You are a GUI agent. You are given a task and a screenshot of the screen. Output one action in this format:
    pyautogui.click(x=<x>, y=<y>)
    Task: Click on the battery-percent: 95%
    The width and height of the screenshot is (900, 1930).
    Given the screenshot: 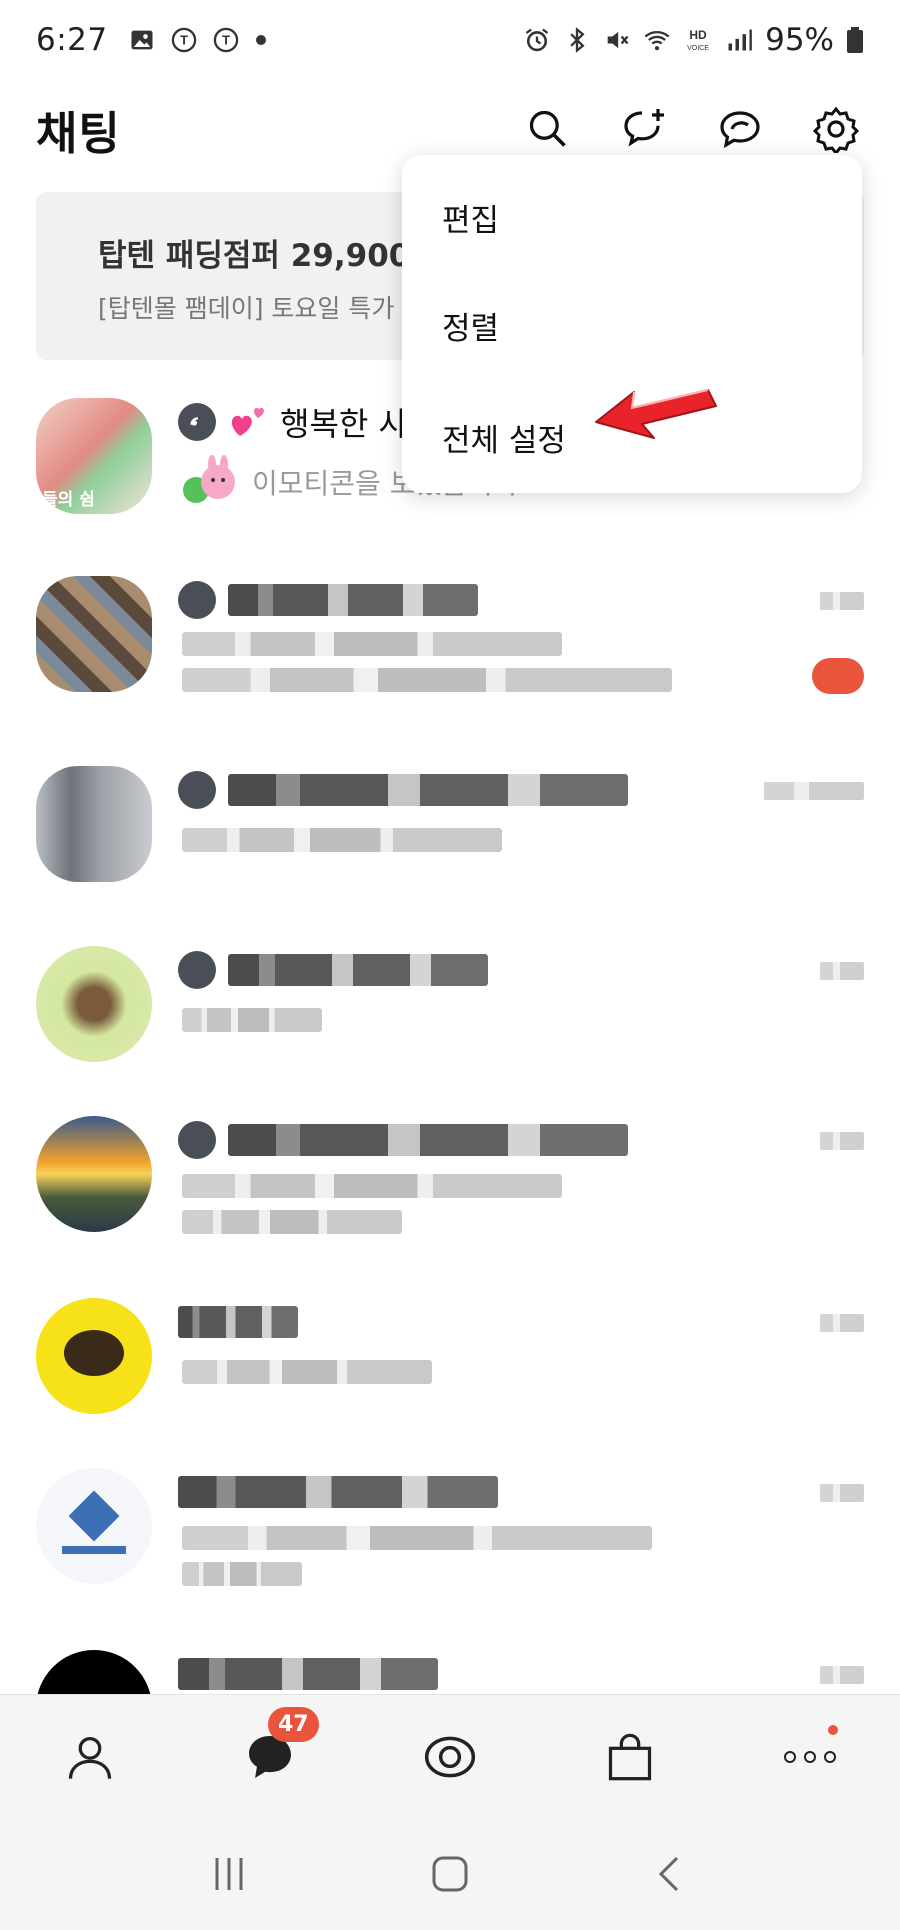 What is the action you would take?
    pyautogui.click(x=799, y=40)
    